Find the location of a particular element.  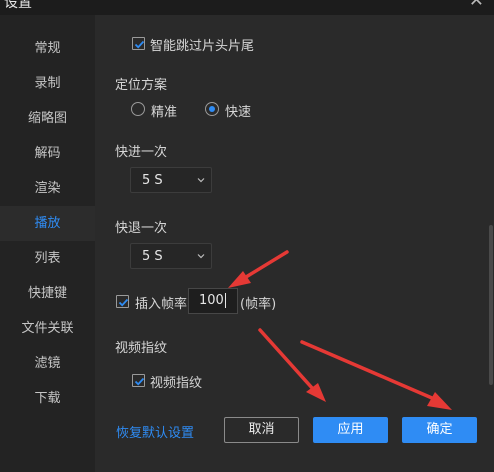

smart-skip-label: 智能跳过片头片尾 is located at coordinates (202, 46).